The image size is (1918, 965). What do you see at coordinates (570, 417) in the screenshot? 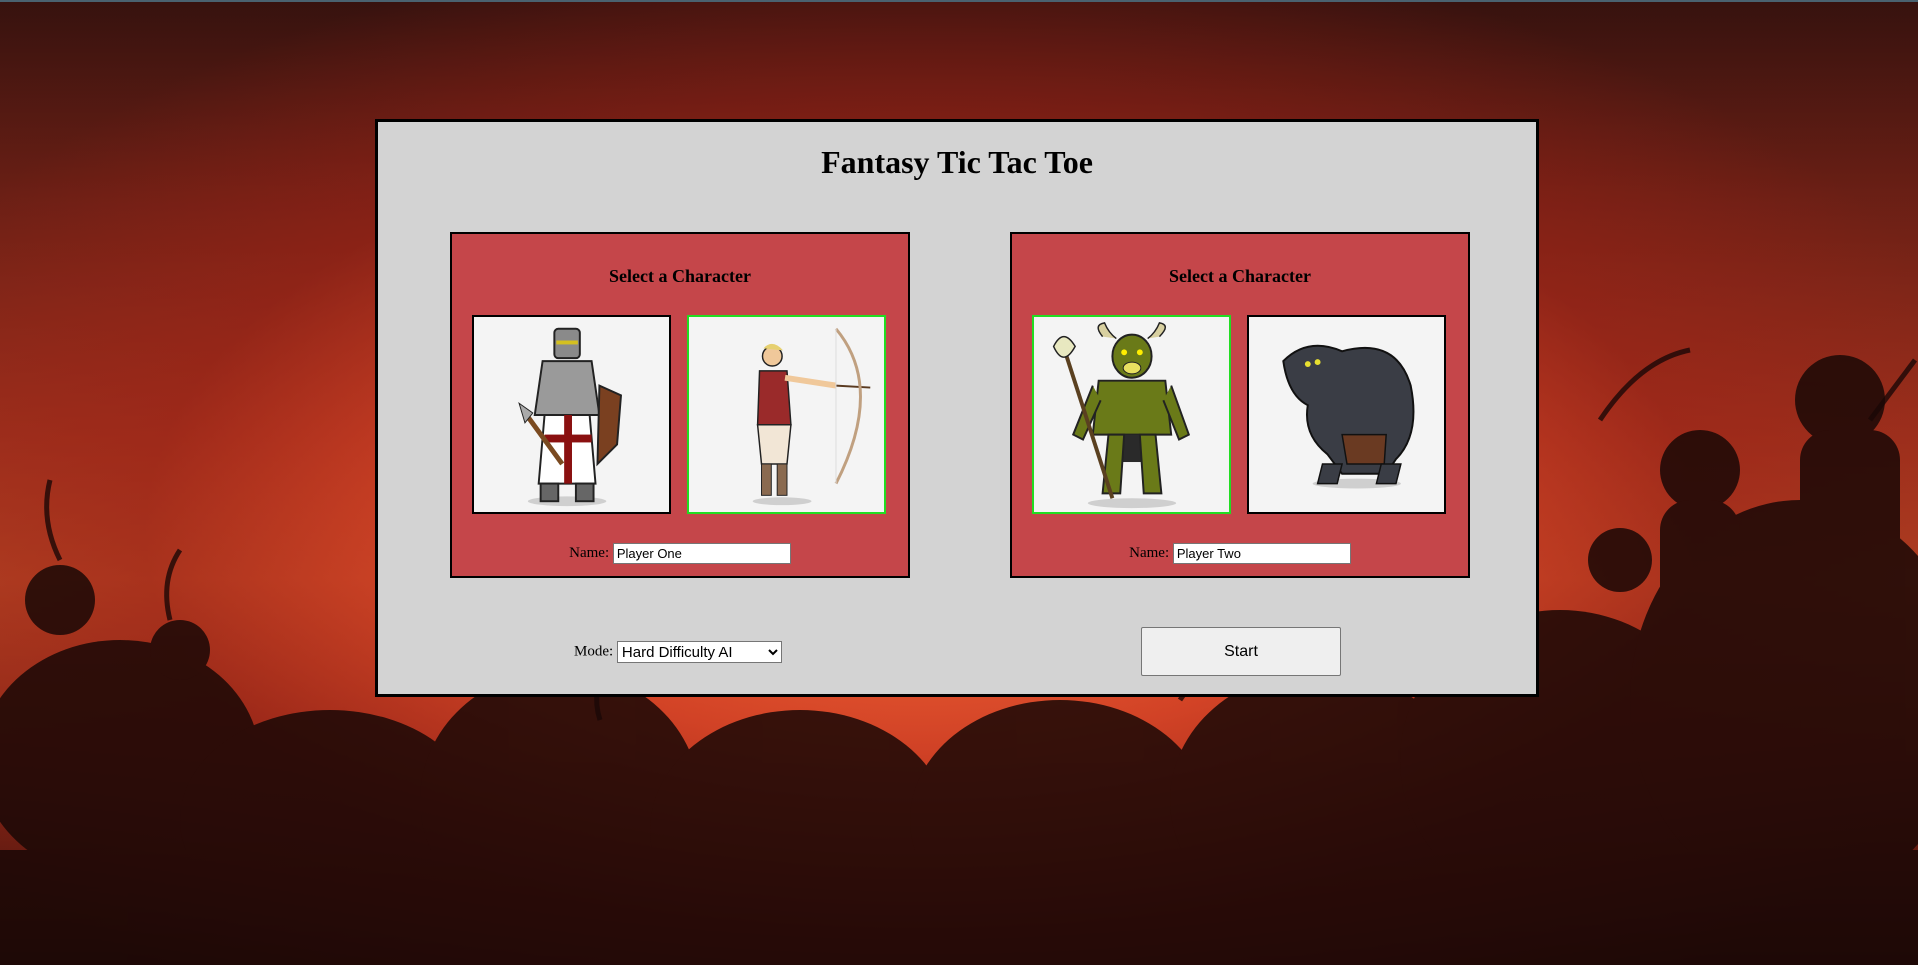
I see `knight-icon` at bounding box center [570, 417].